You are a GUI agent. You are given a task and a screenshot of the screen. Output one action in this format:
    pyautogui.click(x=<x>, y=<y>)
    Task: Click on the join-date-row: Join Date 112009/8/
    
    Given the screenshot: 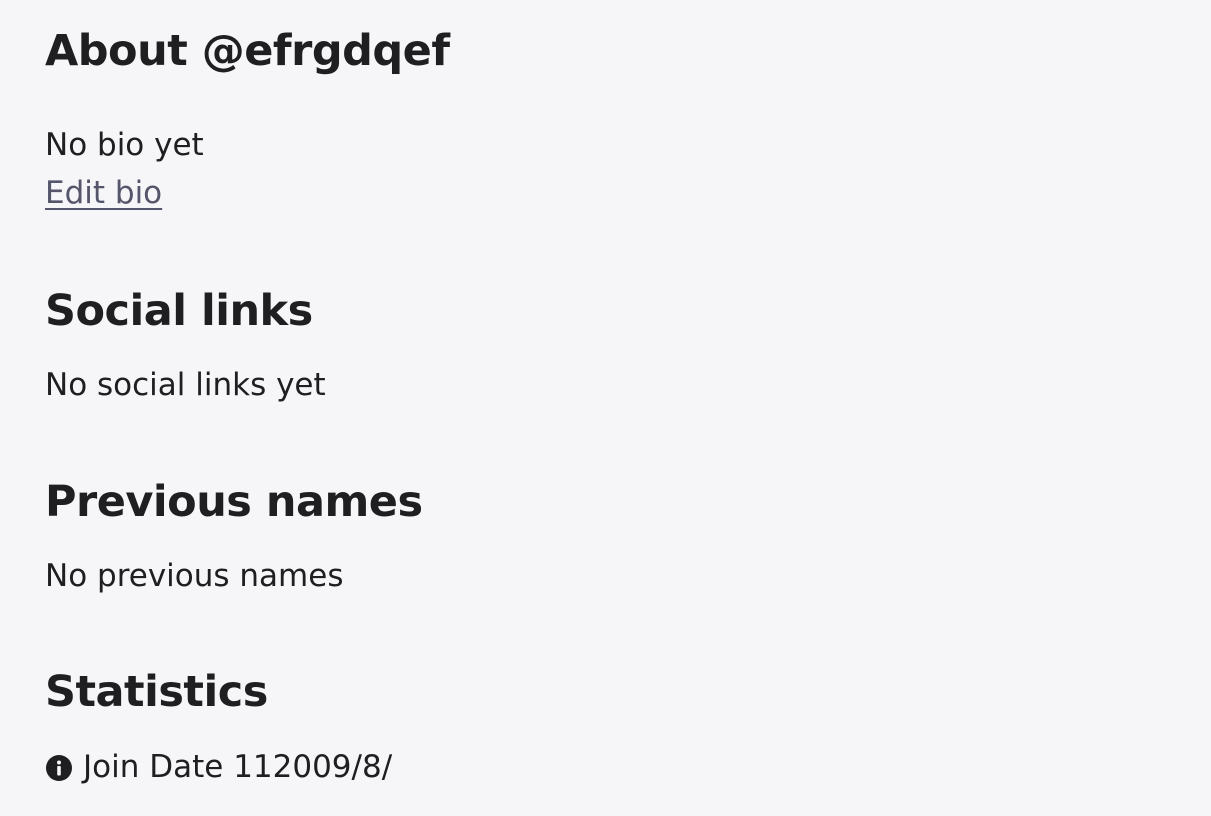 What is the action you would take?
    pyautogui.click(x=218, y=767)
    